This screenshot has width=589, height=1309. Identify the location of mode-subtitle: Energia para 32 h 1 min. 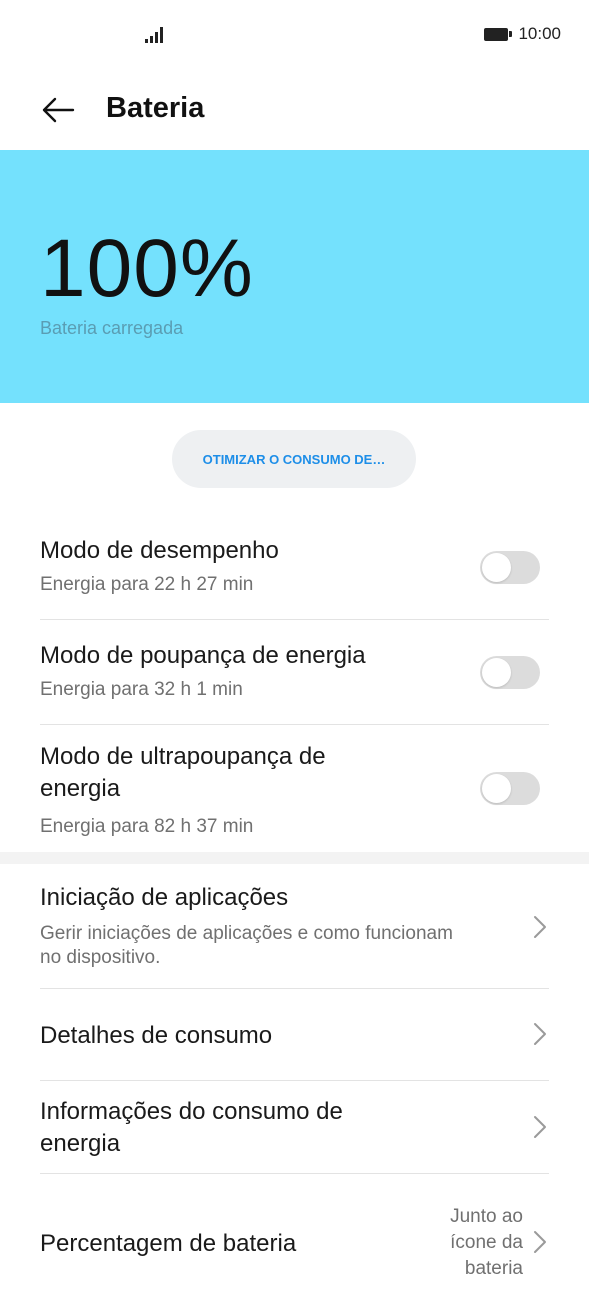
(141, 689).